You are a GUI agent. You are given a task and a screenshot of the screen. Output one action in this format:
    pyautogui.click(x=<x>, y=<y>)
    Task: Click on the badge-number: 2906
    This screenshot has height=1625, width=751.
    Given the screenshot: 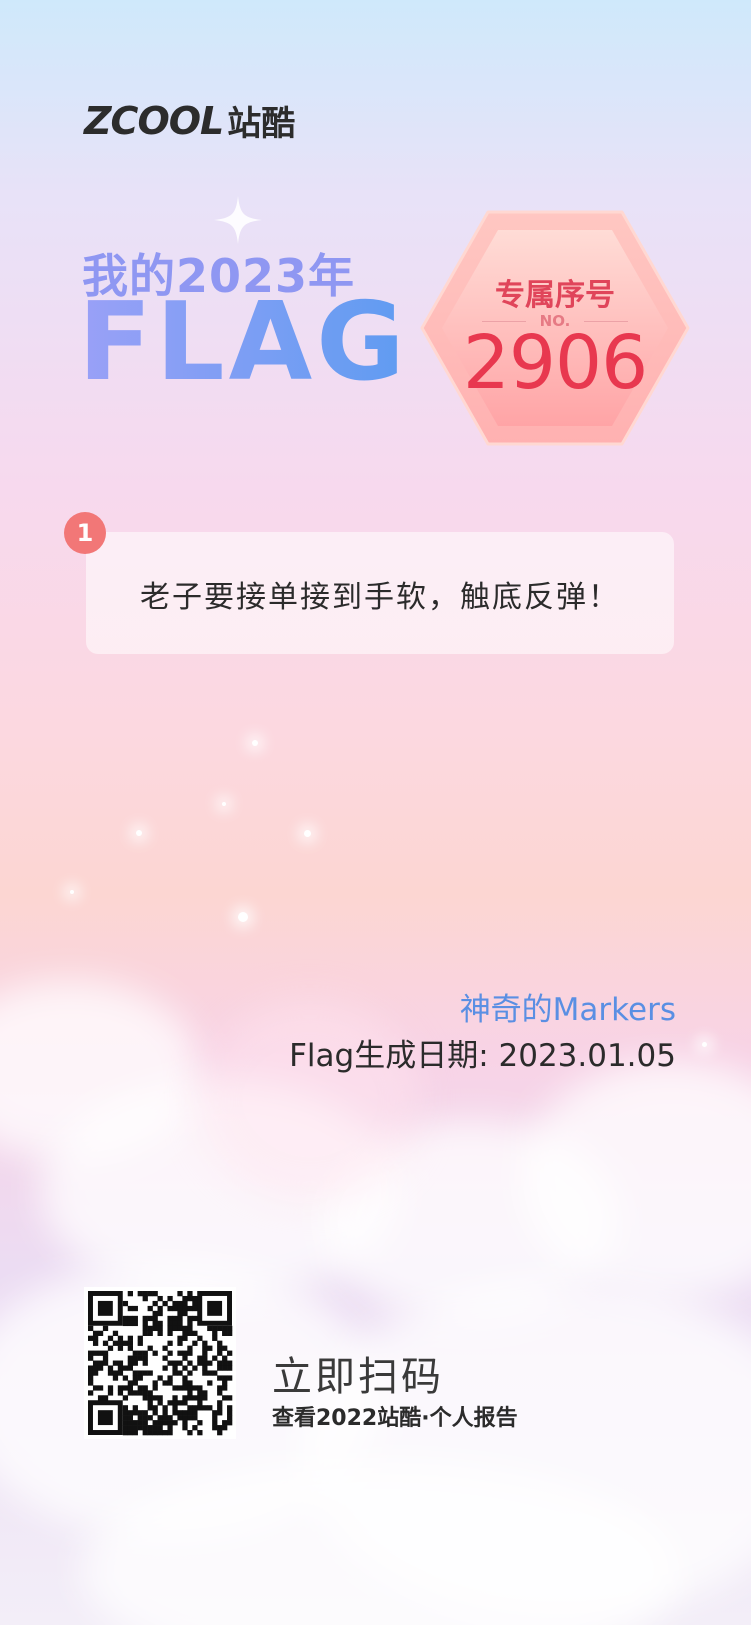 What is the action you would take?
    pyautogui.click(x=555, y=363)
    